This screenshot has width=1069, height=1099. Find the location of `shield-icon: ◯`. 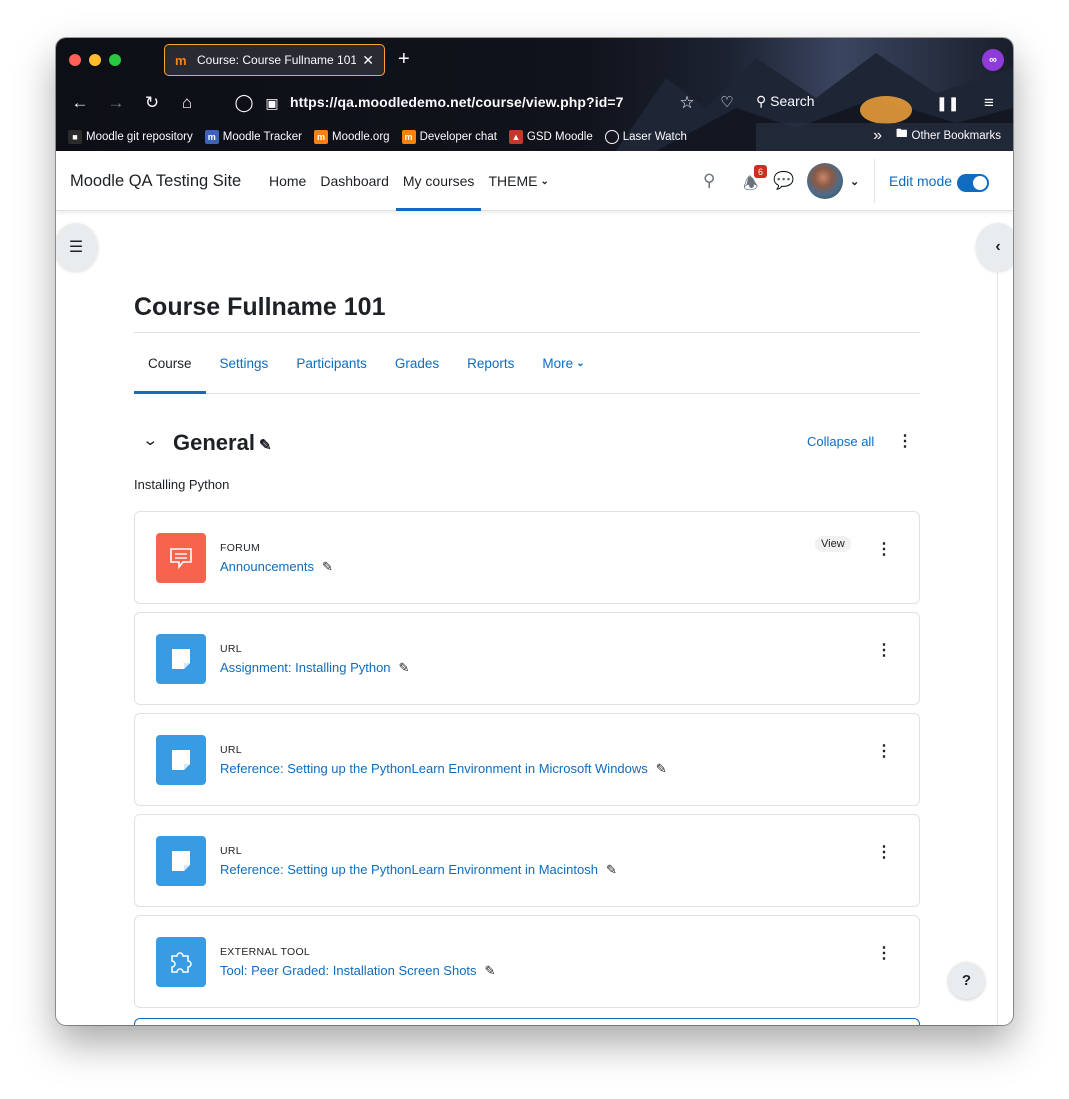

shield-icon: ◯ is located at coordinates (244, 103).